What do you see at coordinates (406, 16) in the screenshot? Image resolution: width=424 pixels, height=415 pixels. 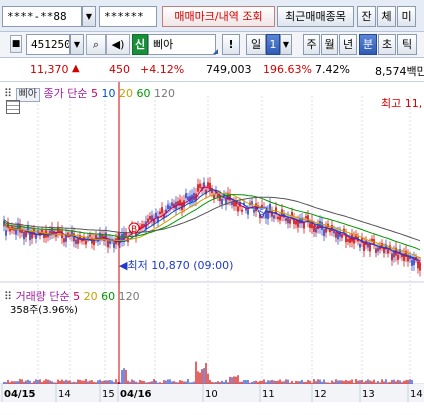 I see `unfilled-button: 미` at bounding box center [406, 16].